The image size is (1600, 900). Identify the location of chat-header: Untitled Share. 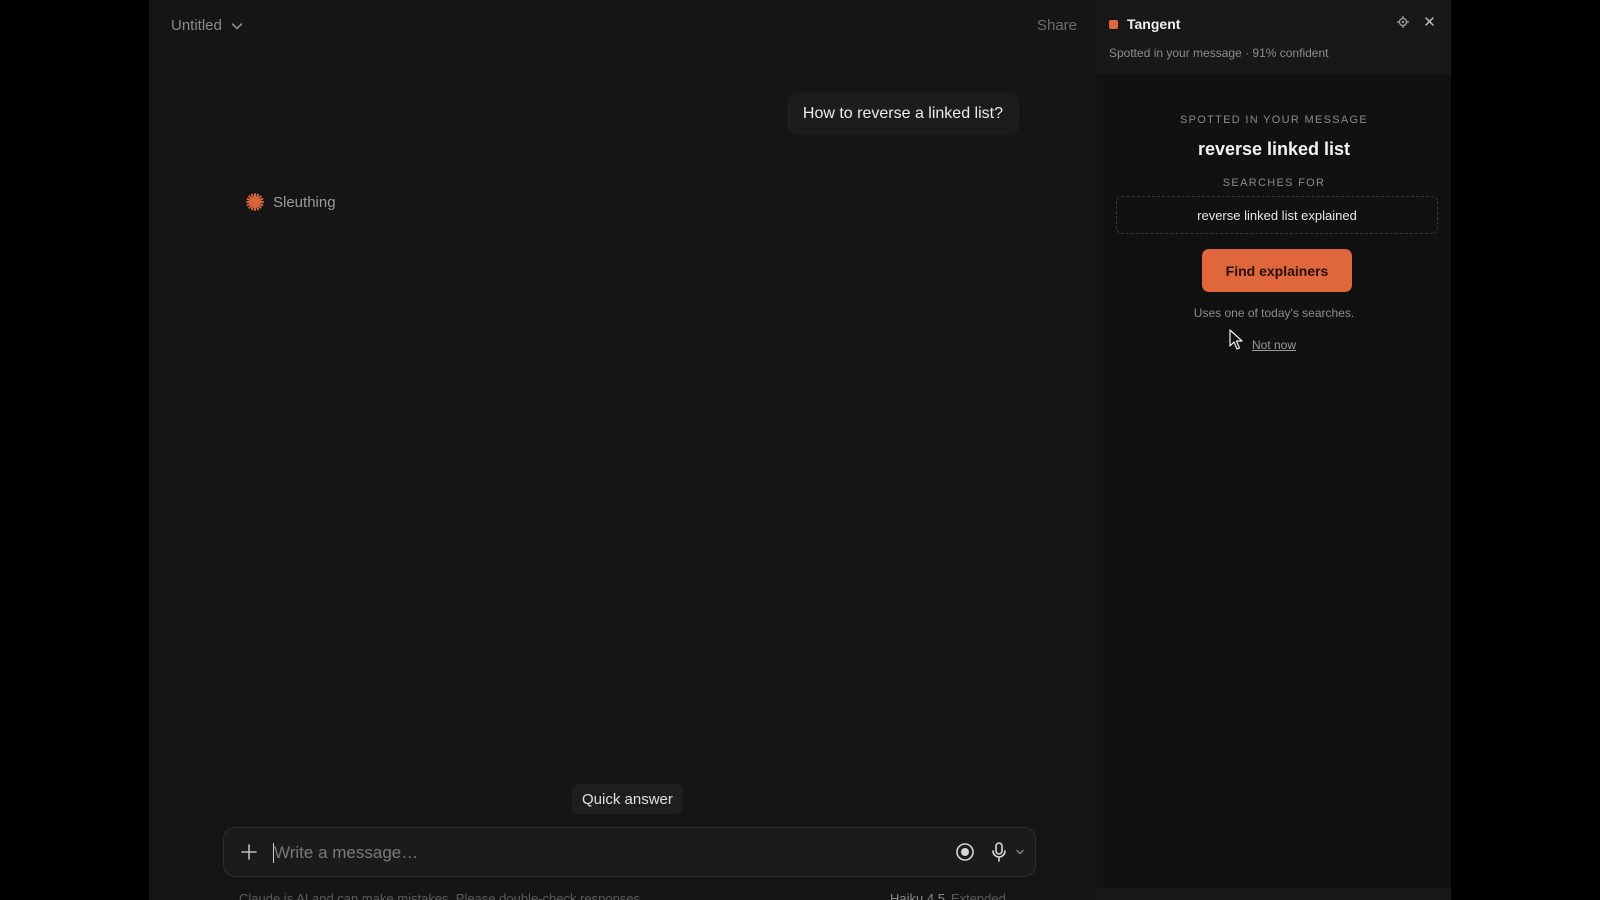
(623, 27).